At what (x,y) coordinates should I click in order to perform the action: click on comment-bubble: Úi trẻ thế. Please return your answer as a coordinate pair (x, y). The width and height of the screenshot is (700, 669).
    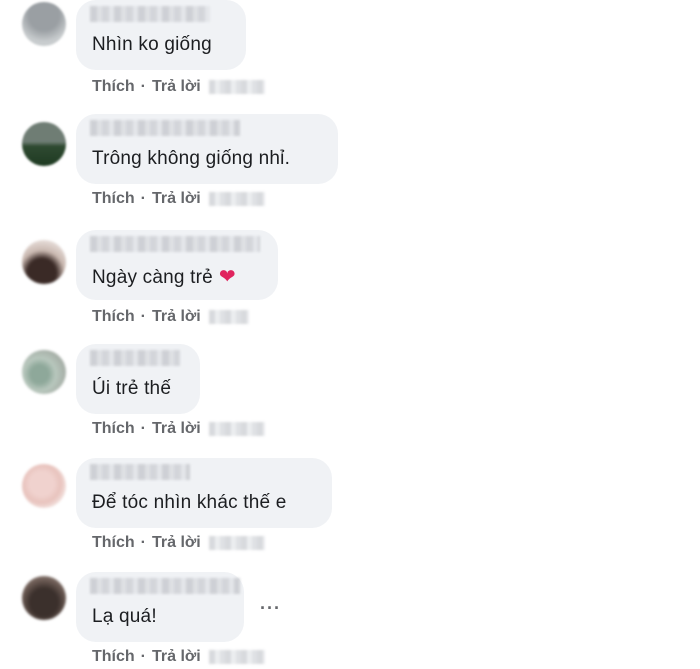
    Looking at the image, I should click on (138, 379).